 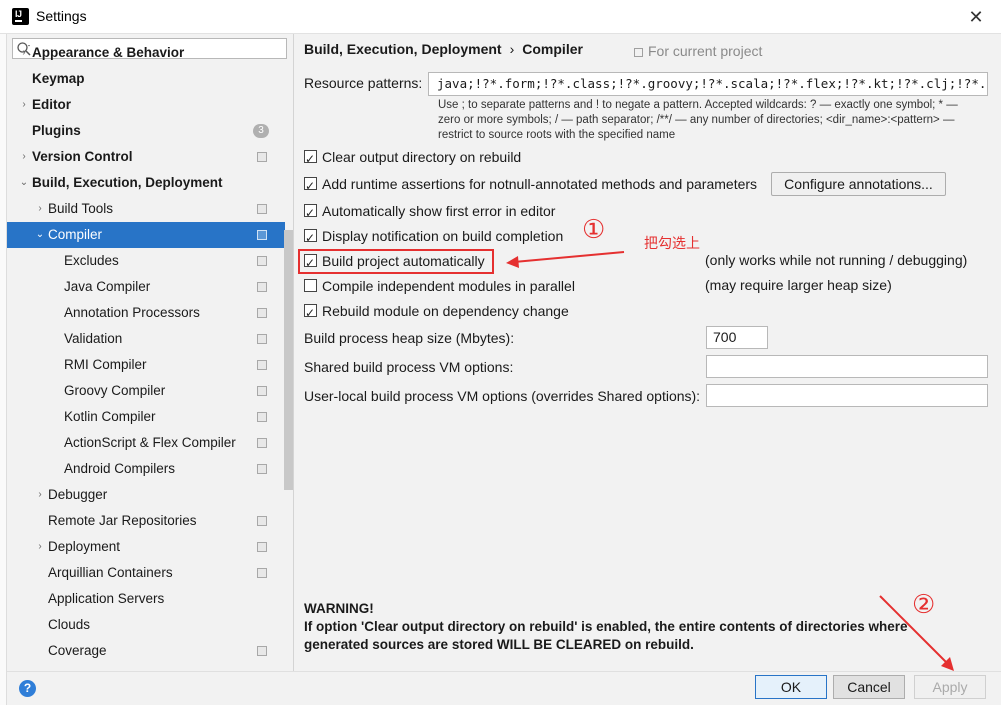 I want to click on sidebar-item-label: Remote Jar Repositories, so click(x=122, y=520).